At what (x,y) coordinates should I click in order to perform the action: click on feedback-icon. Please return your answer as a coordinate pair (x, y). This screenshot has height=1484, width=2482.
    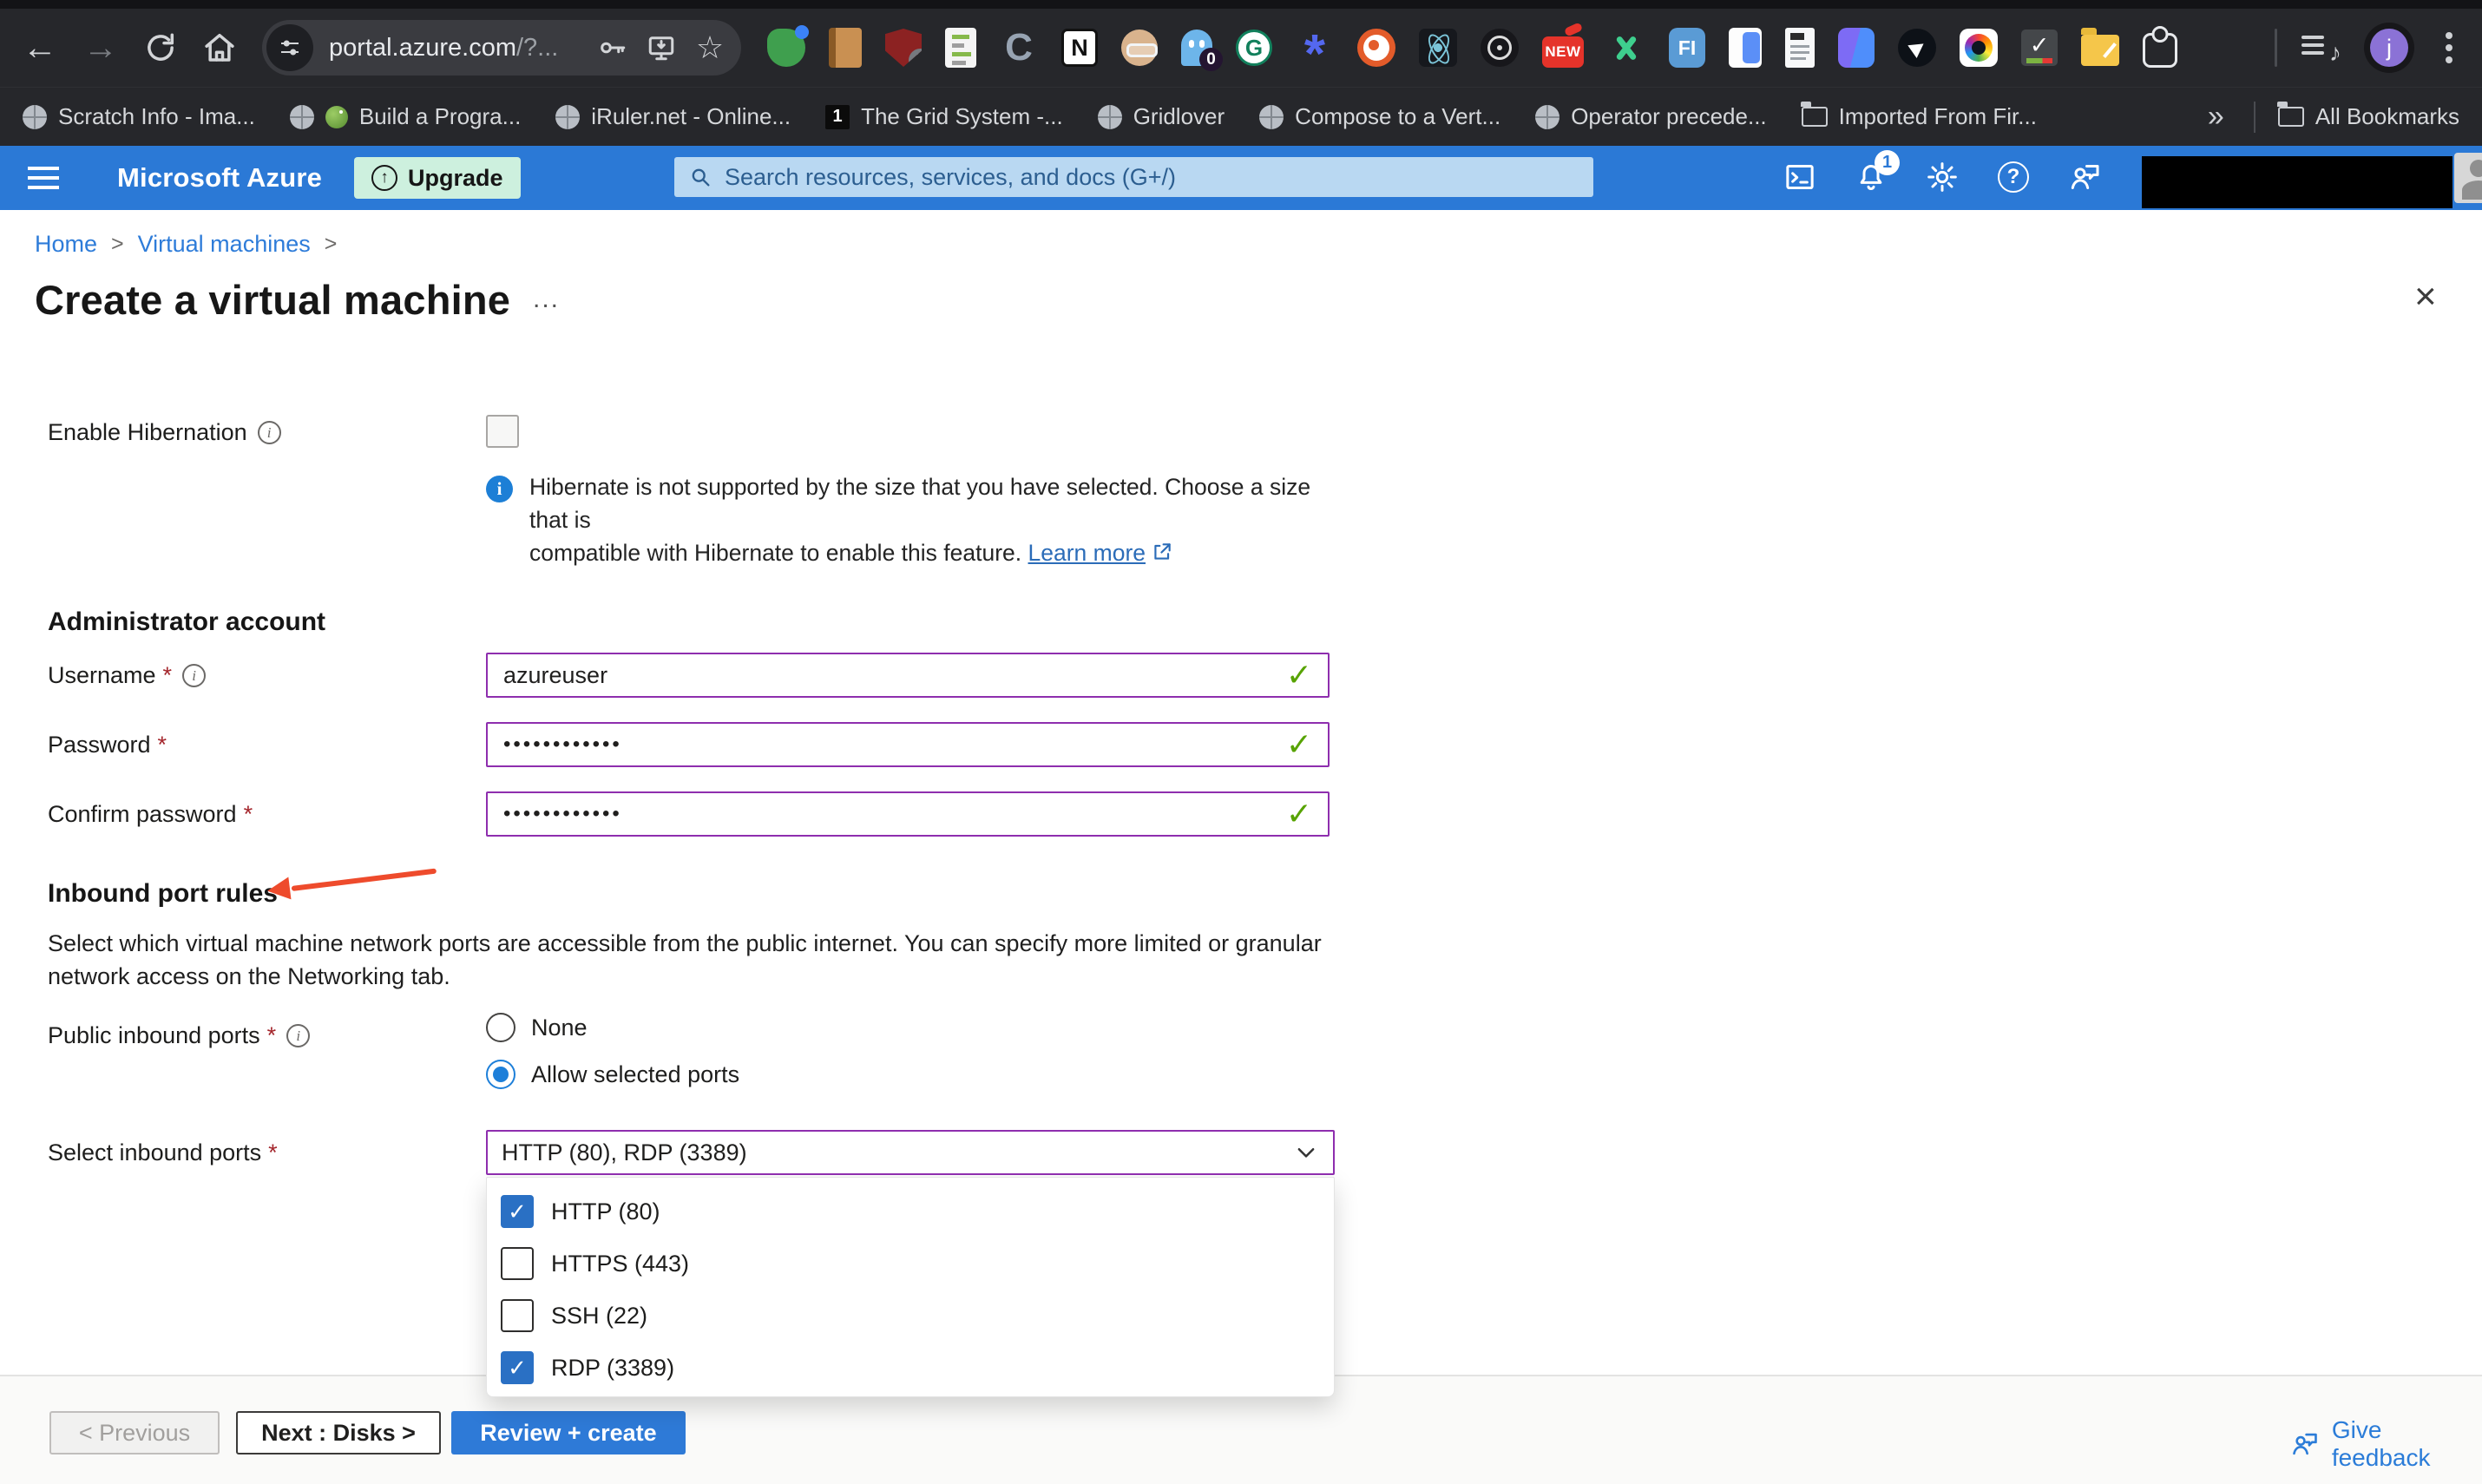
    Looking at the image, I should click on (2084, 177).